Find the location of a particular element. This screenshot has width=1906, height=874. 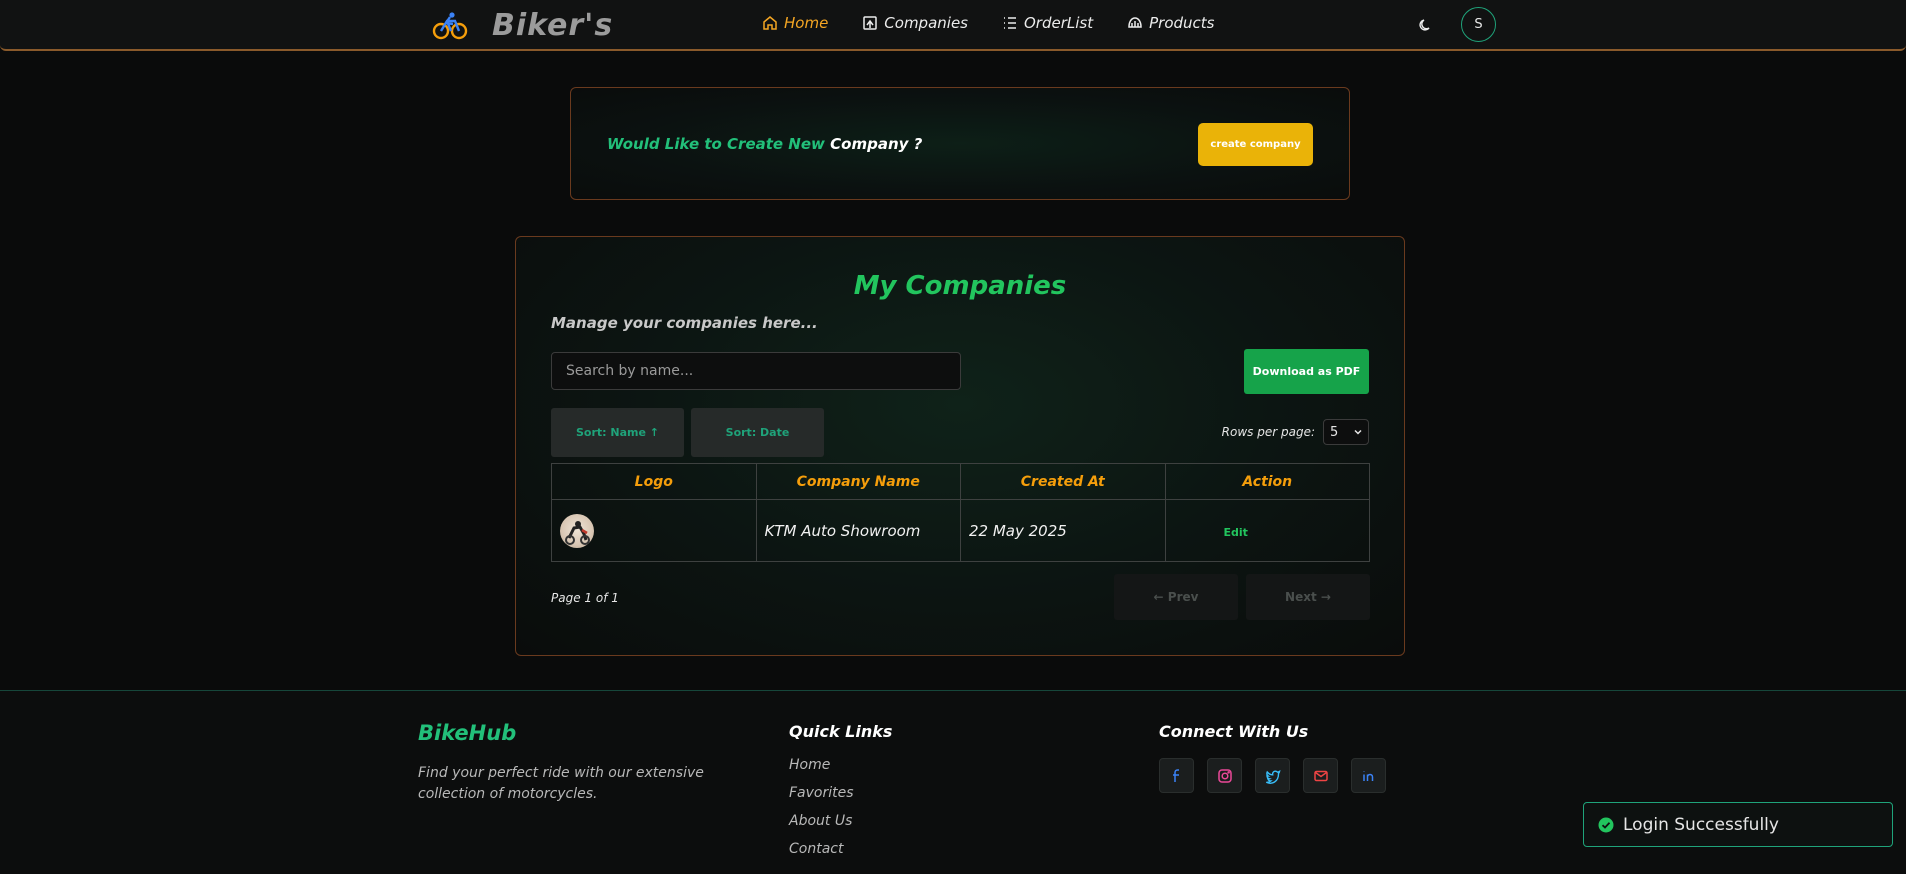

prev-page-button: ← Prev is located at coordinates (1176, 597).